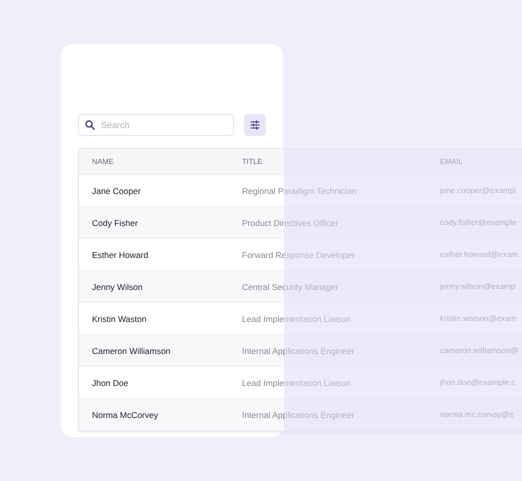 This screenshot has width=522, height=481. Describe the element at coordinates (132, 351) in the screenshot. I see `table-cell-text: Cameron Williamson` at that location.